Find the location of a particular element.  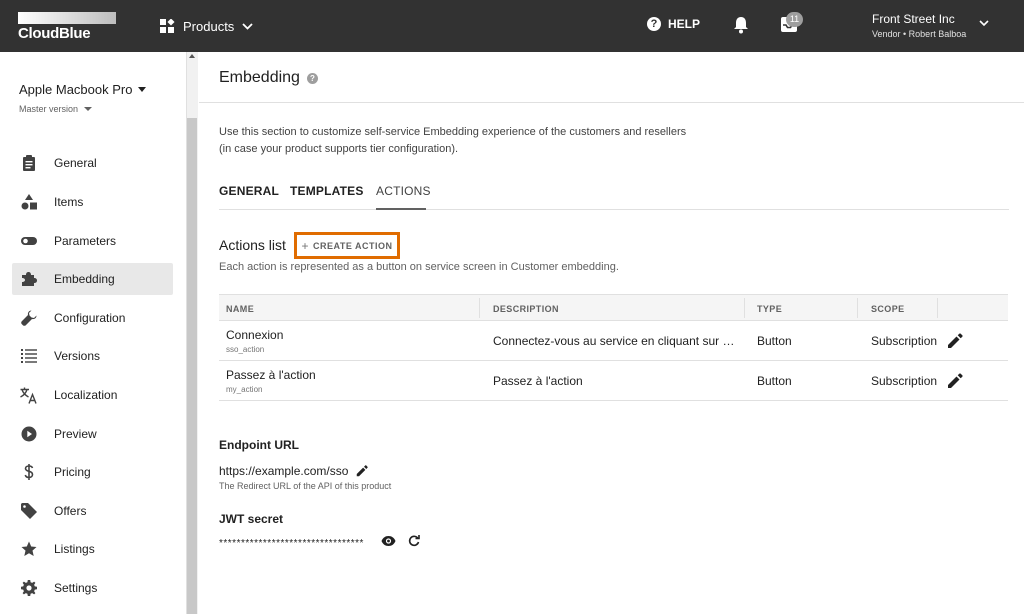

endpoint-url-value: https://example.com/sso is located at coordinates (294, 471).